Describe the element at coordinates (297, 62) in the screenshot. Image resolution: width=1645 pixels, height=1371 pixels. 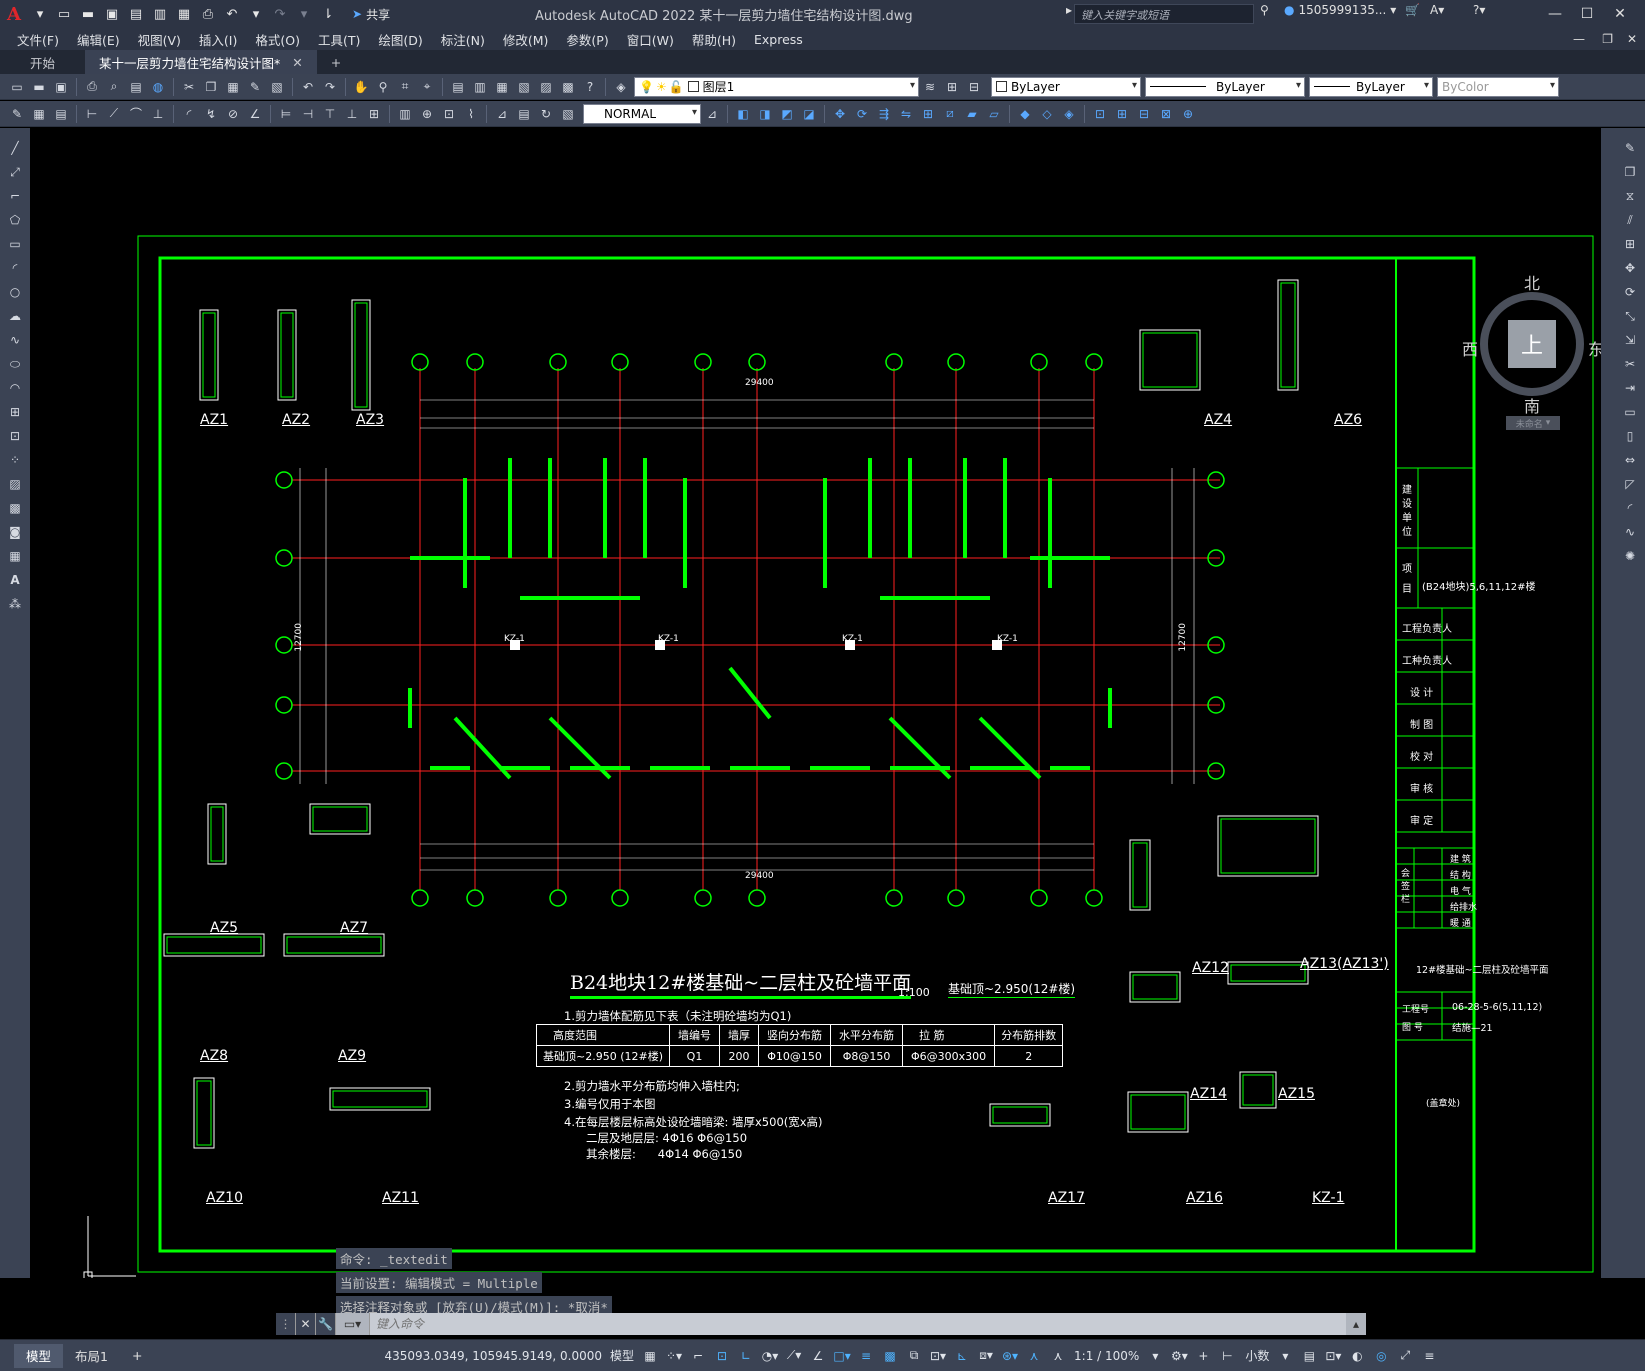
I see `close-tab-icon: ✕` at that location.